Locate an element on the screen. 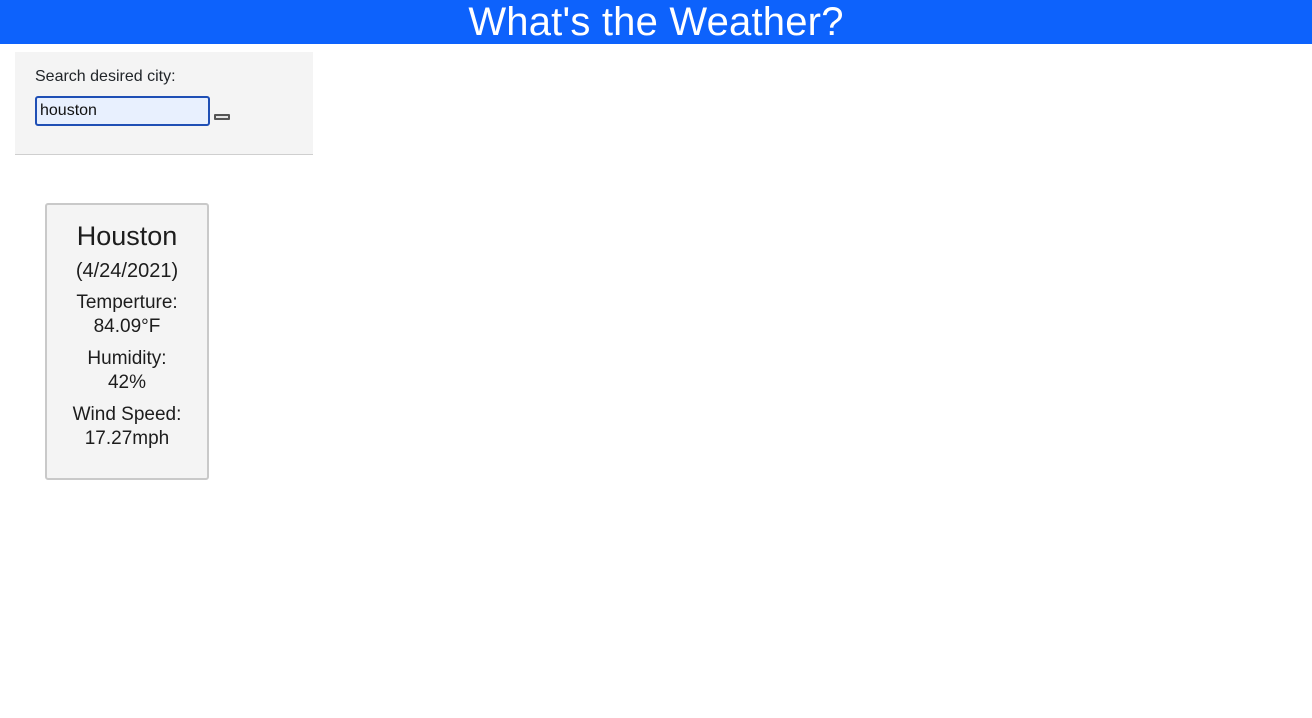 The height and width of the screenshot is (718, 1312). temperature-stat: Temperture: 84.09°F is located at coordinates (127, 315).